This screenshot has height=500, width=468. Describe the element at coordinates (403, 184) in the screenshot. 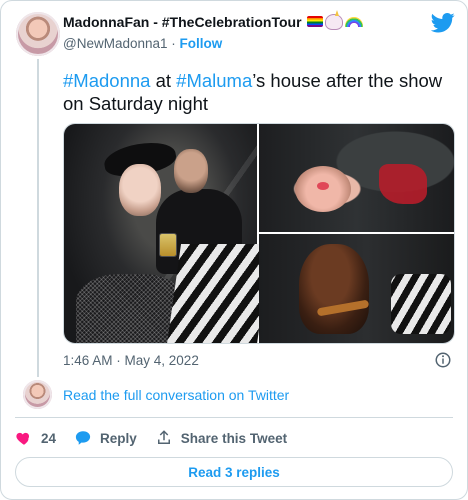

I see `photo-subject-red-top` at that location.